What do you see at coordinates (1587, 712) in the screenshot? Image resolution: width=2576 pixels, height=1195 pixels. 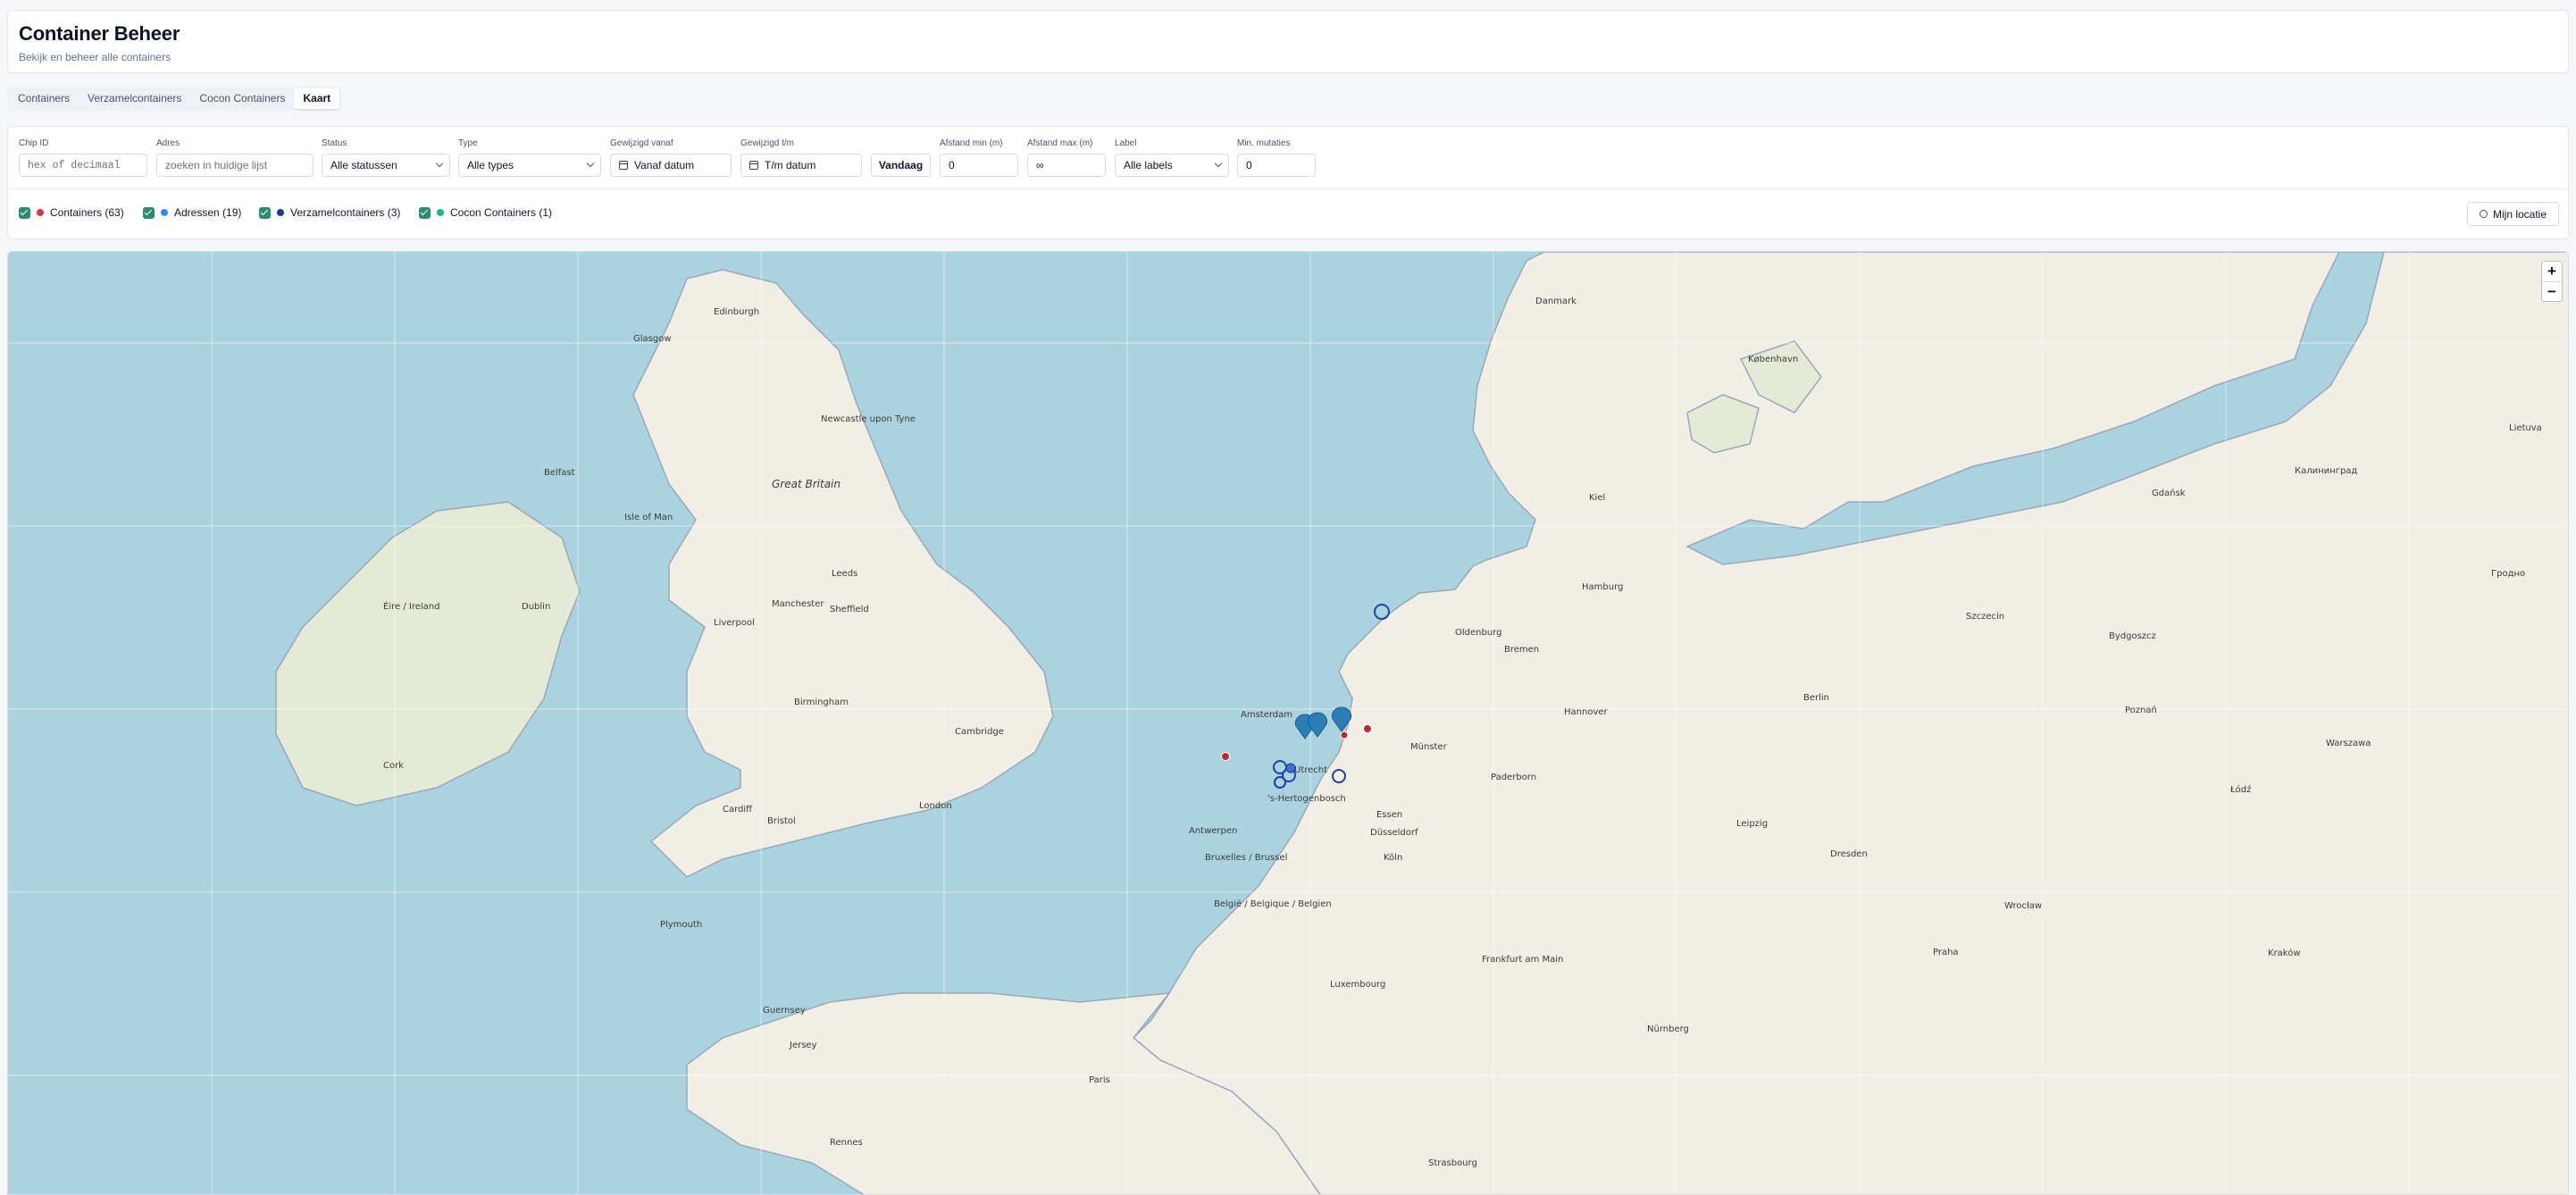 I see `map-label-hannover: Hannover` at bounding box center [1587, 712].